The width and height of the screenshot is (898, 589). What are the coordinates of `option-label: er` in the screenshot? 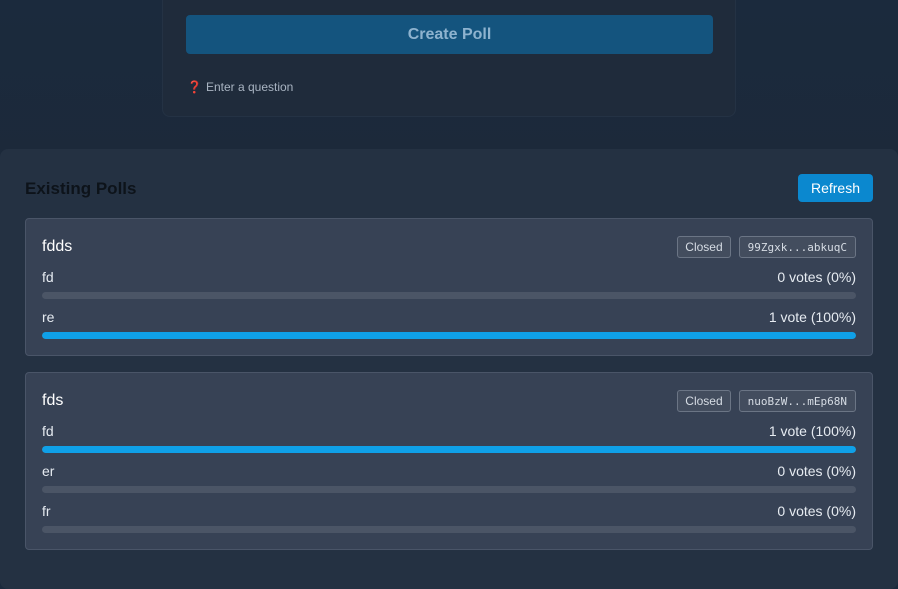 It's located at (48, 471).